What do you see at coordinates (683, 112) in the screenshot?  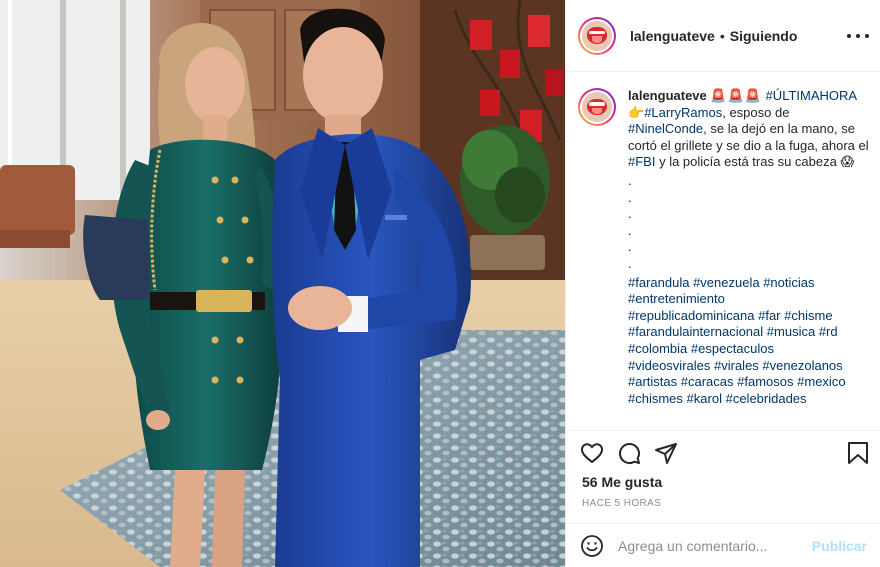 I see `hashtag-link: #LarryRamos` at bounding box center [683, 112].